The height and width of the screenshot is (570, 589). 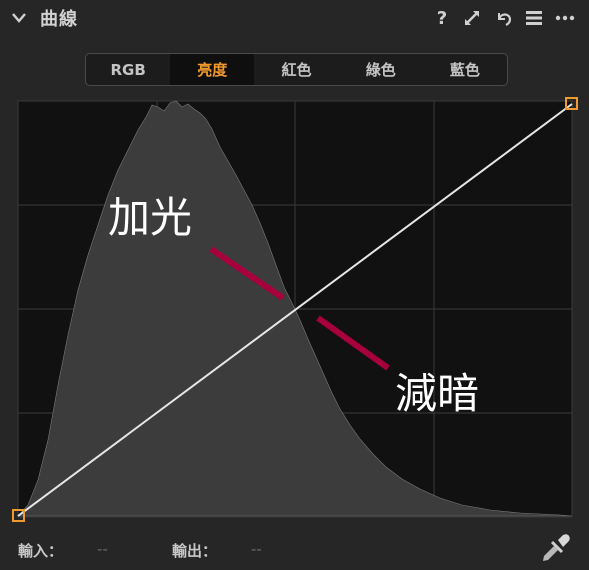 What do you see at coordinates (504, 18) in the screenshot?
I see `reset-icon` at bounding box center [504, 18].